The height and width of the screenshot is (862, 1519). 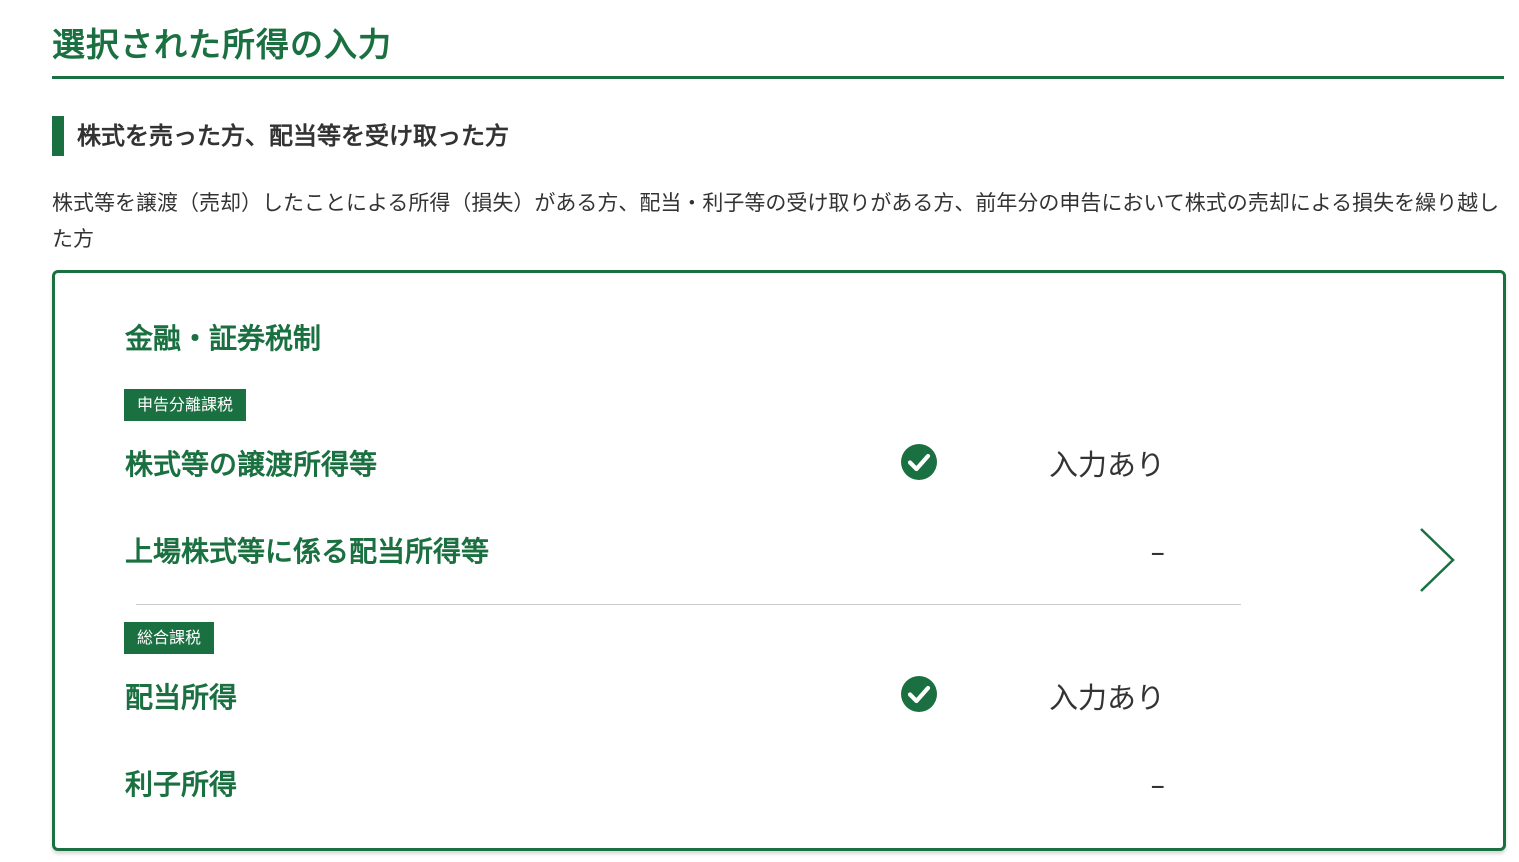 I want to click on page-title: 選択された所得の入力, so click(x=222, y=44).